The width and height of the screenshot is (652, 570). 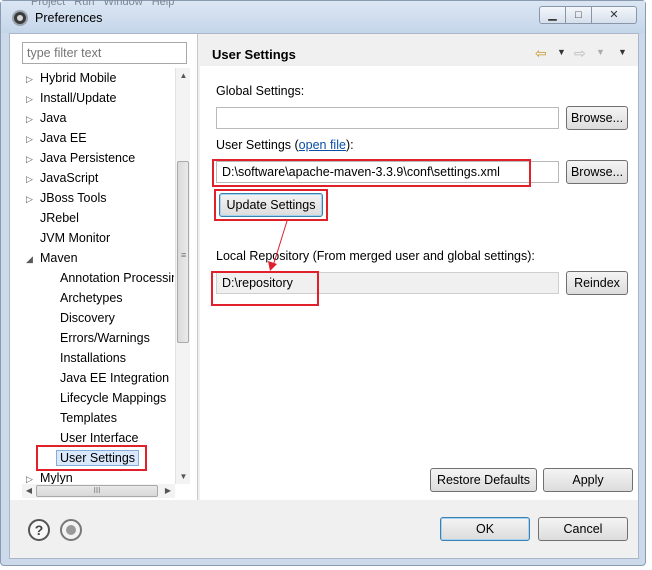 I want to click on page-title: User Settings, so click(x=254, y=54).